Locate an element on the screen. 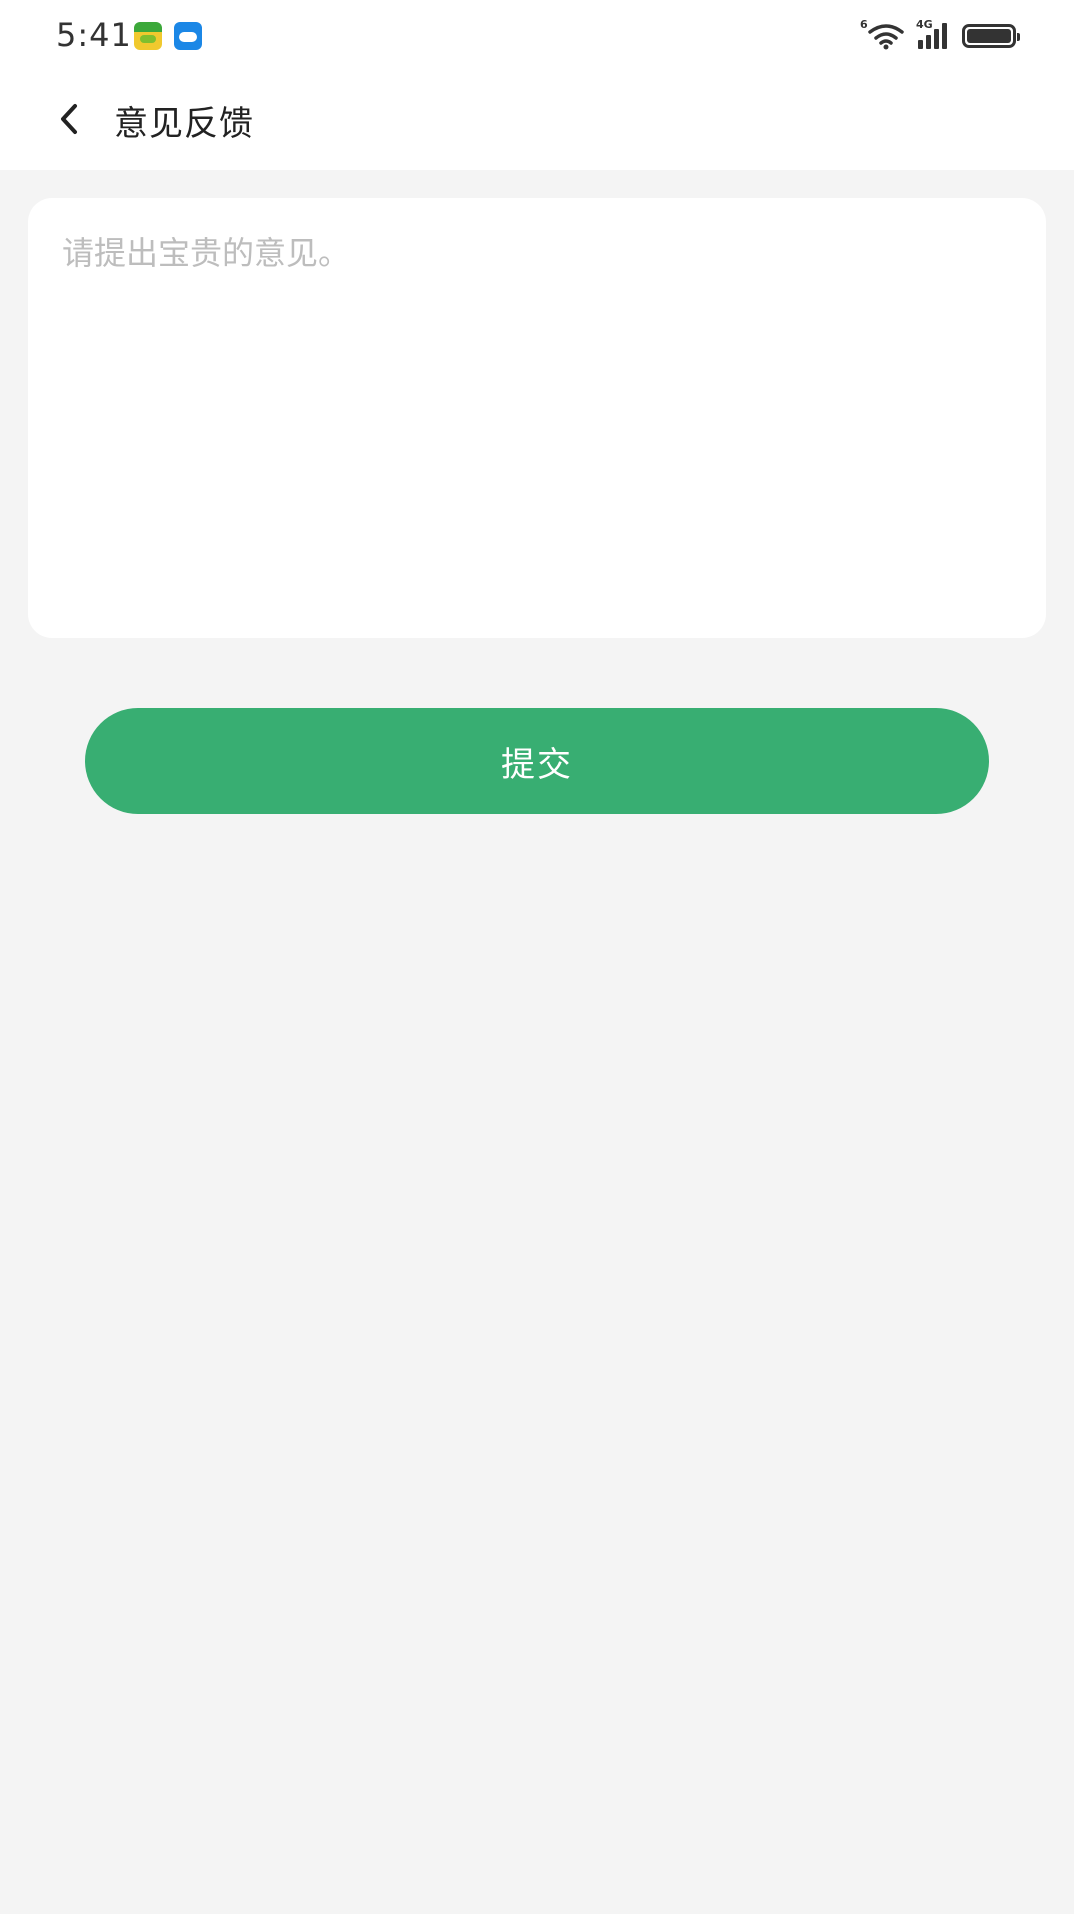  cellular-indicator: 4G is located at coordinates (934, 34).